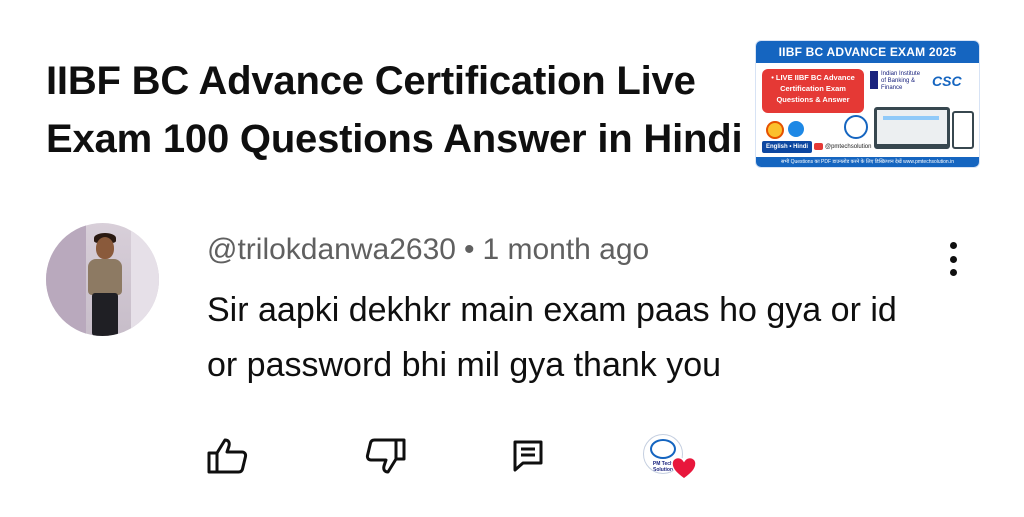 The height and width of the screenshot is (517, 1024). Describe the element at coordinates (775, 130) in the screenshot. I see `medal-icon` at that location.